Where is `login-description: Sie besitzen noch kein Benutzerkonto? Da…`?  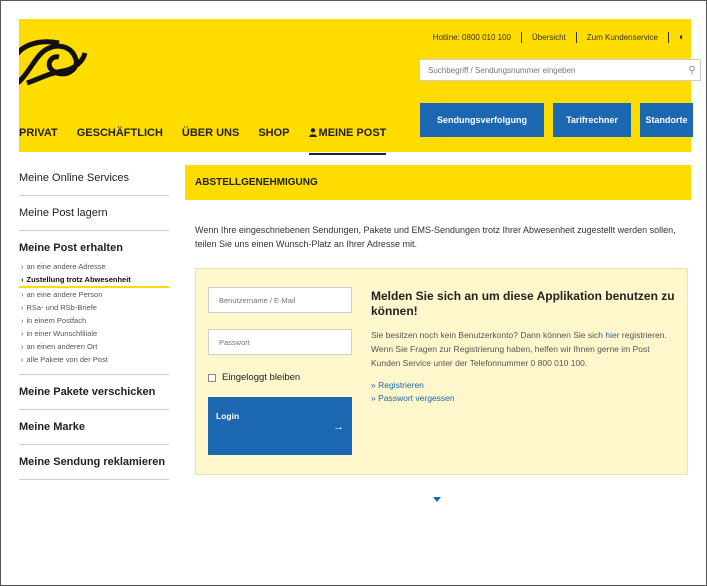
login-description: Sie besitzen noch kein Benutzerkonto? Da… is located at coordinates (523, 349).